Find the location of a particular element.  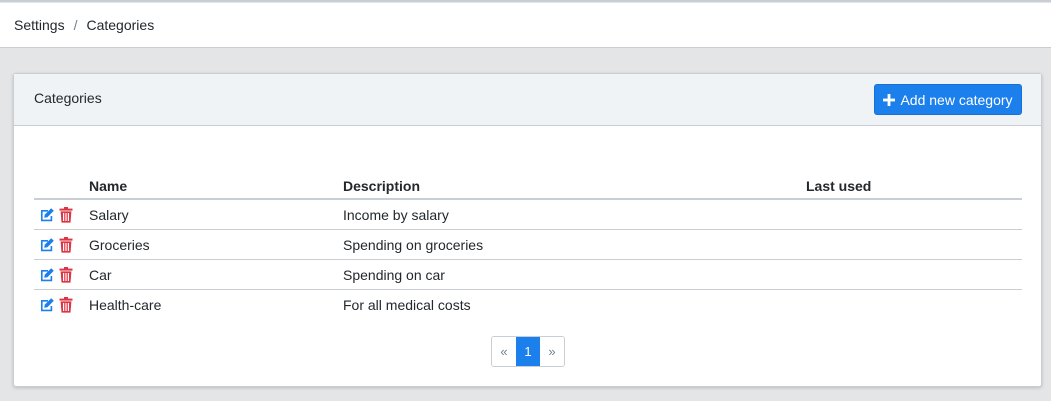

breadcrumb-settings: Settings is located at coordinates (39, 25).